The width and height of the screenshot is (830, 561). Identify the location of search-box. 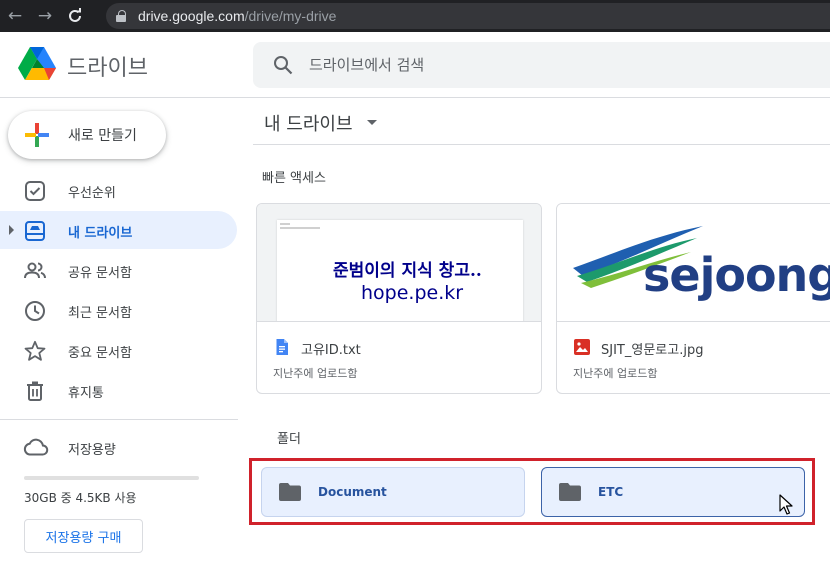
(541, 65).